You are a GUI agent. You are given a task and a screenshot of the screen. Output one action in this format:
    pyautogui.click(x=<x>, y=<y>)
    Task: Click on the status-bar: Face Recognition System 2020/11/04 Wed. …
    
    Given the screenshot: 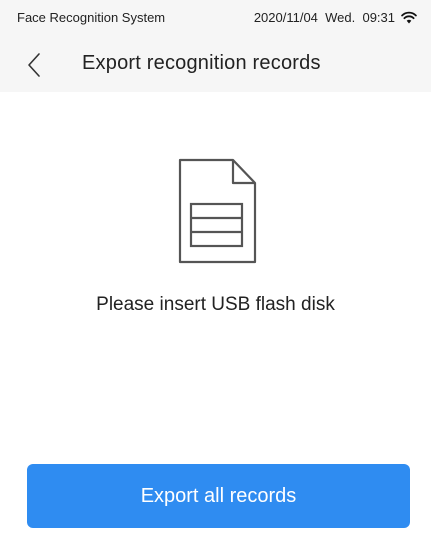 What is the action you would take?
    pyautogui.click(x=215, y=19)
    